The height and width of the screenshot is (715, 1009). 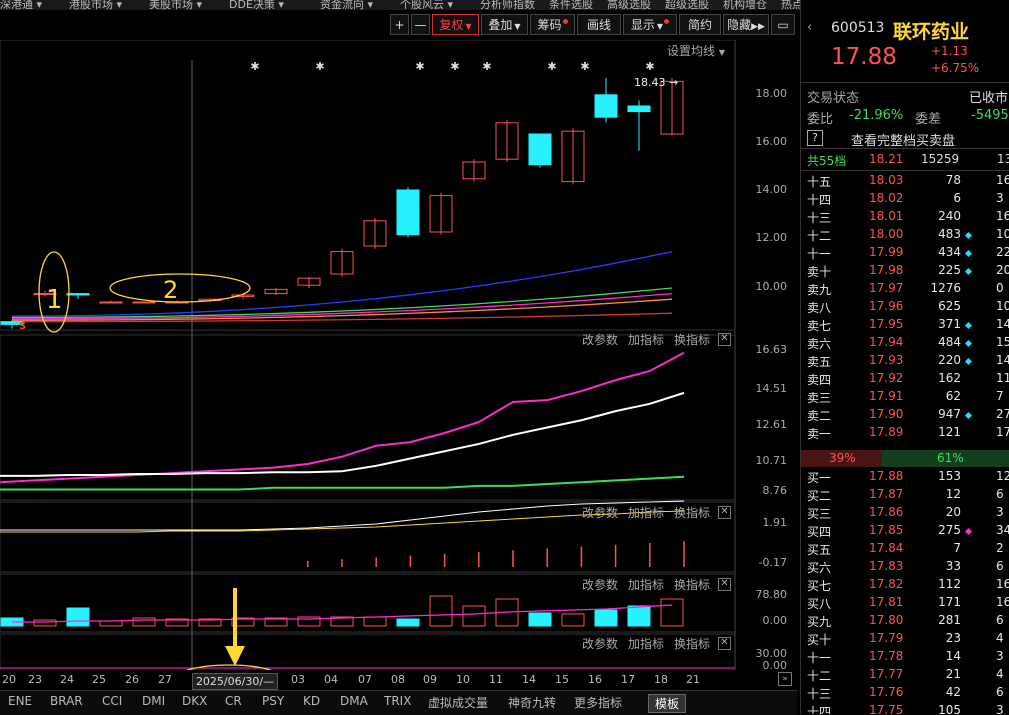 I want to click on level-volume: 484, so click(x=949, y=342).